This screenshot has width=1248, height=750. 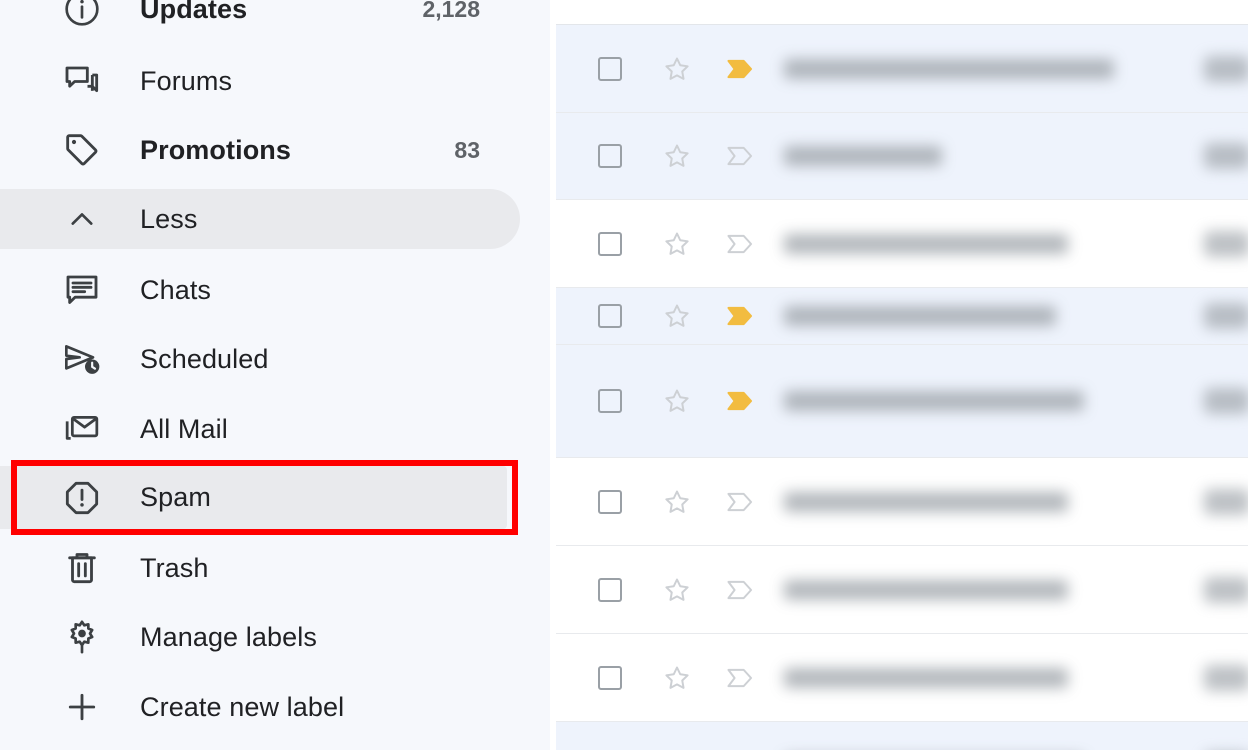 What do you see at coordinates (260, 81) in the screenshot?
I see `sidebar-item-forums: Forums` at bounding box center [260, 81].